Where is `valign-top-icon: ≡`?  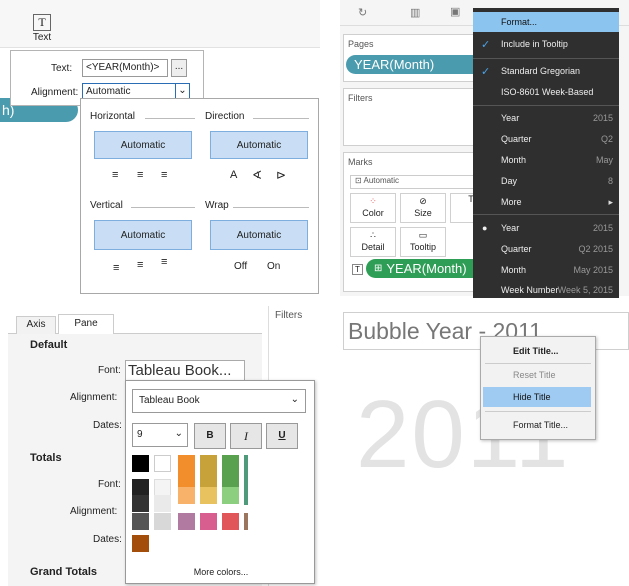
valign-top-icon: ≡ is located at coordinates (164, 262).